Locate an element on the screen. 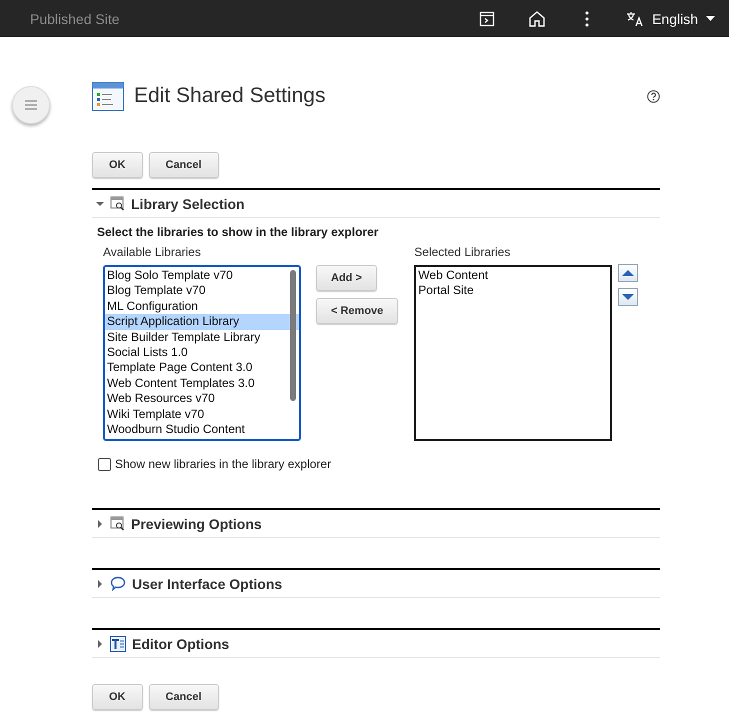 This screenshot has height=718, width=729. list-option: Web Resources v70 is located at coordinates (202, 399).